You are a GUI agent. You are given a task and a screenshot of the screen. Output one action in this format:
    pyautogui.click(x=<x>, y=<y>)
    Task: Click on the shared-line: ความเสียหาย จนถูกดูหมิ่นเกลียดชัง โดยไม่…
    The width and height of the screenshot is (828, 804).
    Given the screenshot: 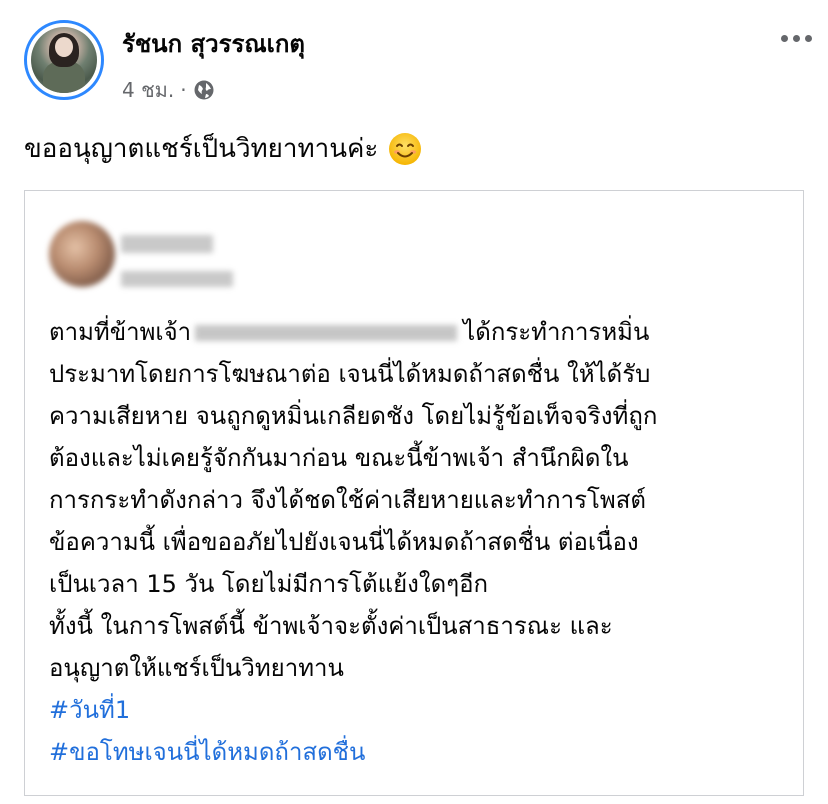 What is the action you would take?
    pyautogui.click(x=353, y=416)
    